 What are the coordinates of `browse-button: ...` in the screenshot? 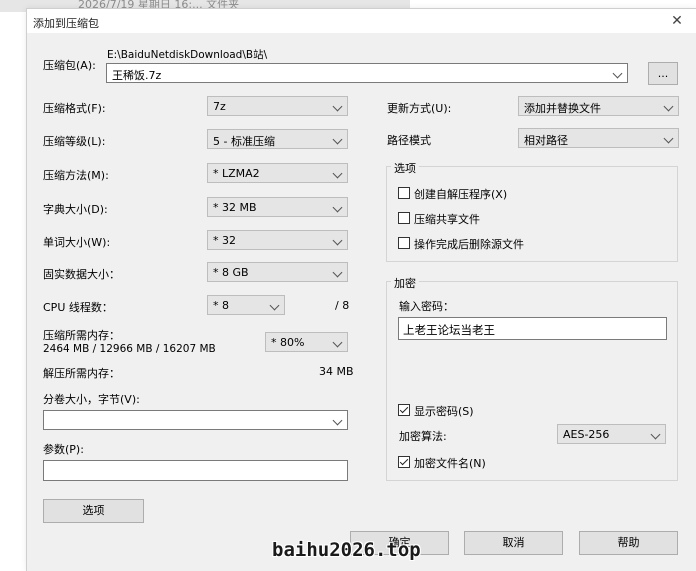 It's located at (663, 73).